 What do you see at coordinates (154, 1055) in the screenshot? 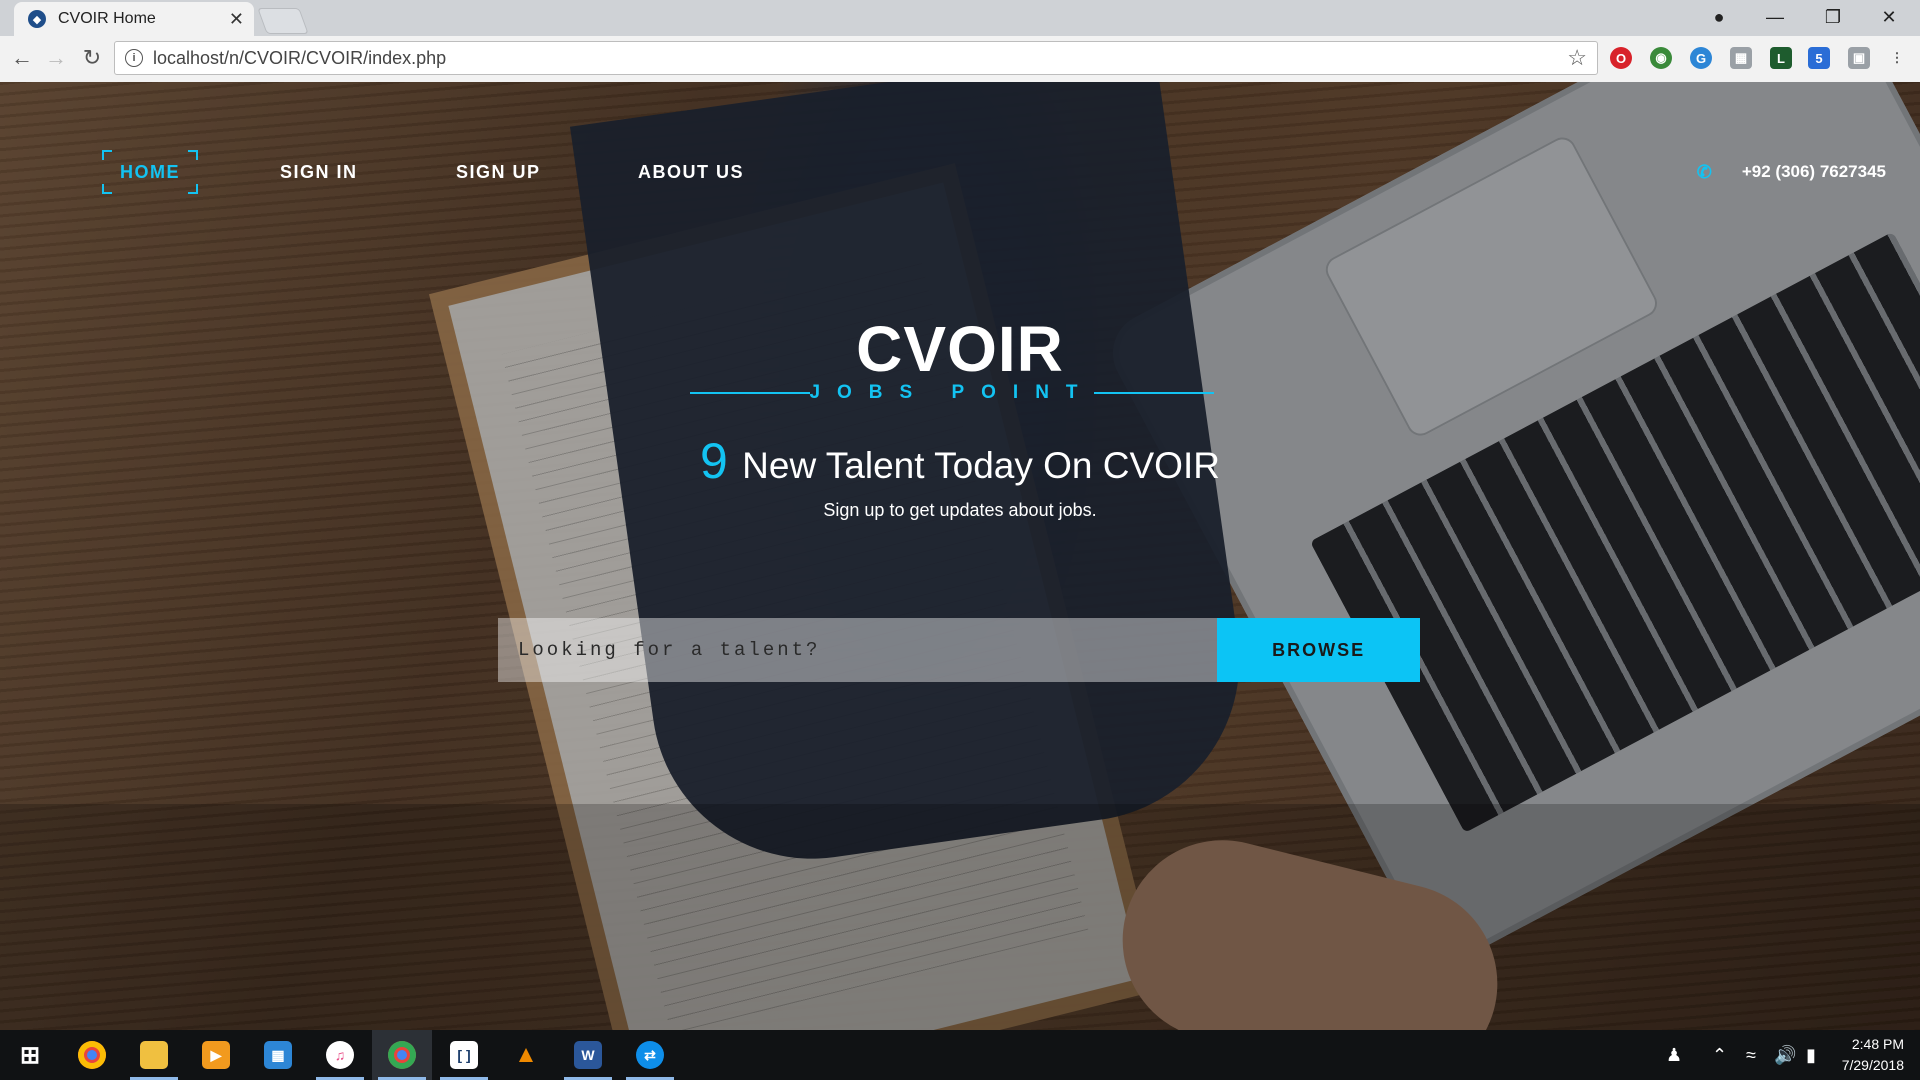
I see `file-explorer-icon` at bounding box center [154, 1055].